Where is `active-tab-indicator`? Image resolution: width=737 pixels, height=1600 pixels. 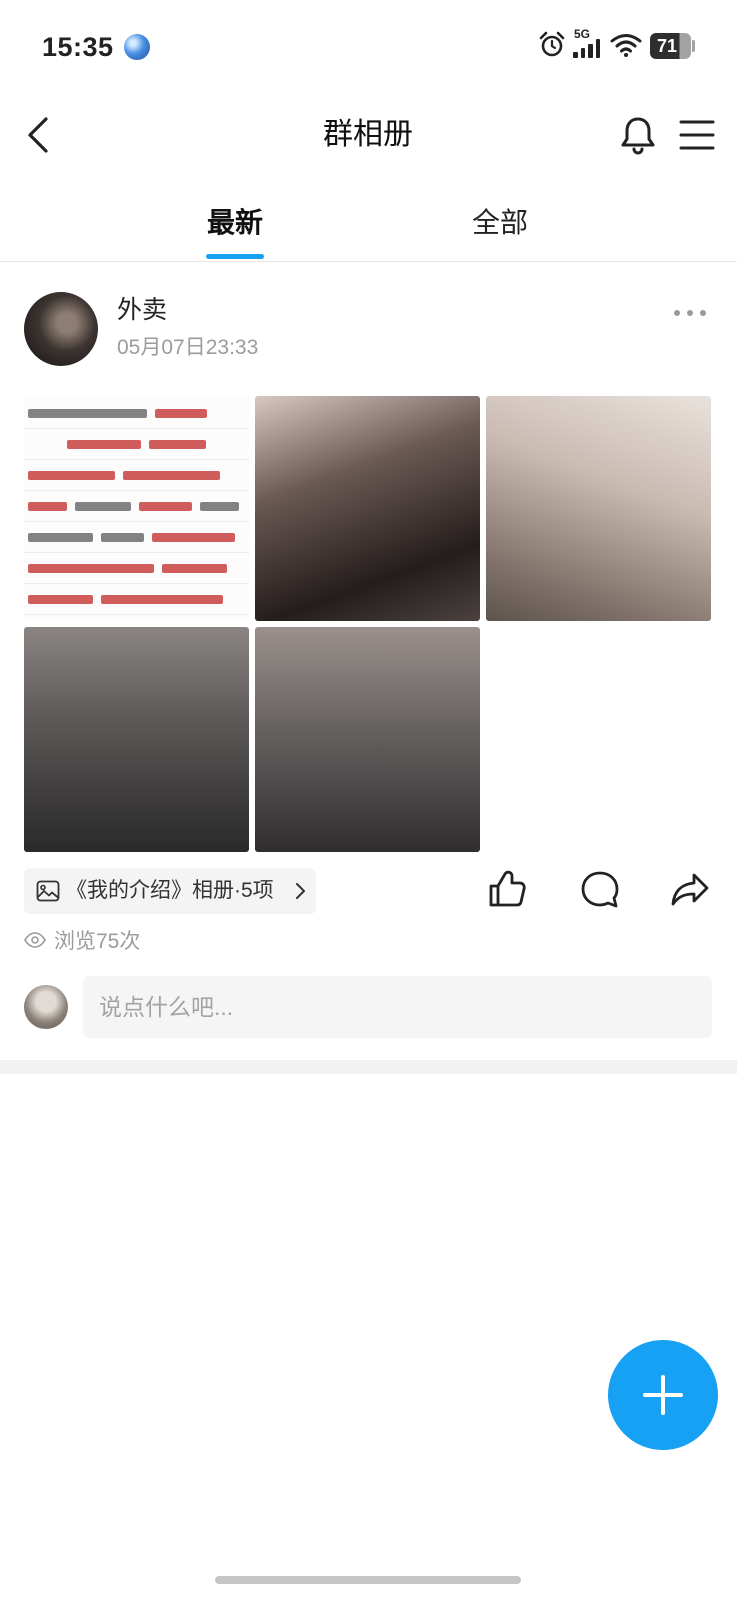 active-tab-indicator is located at coordinates (235, 256).